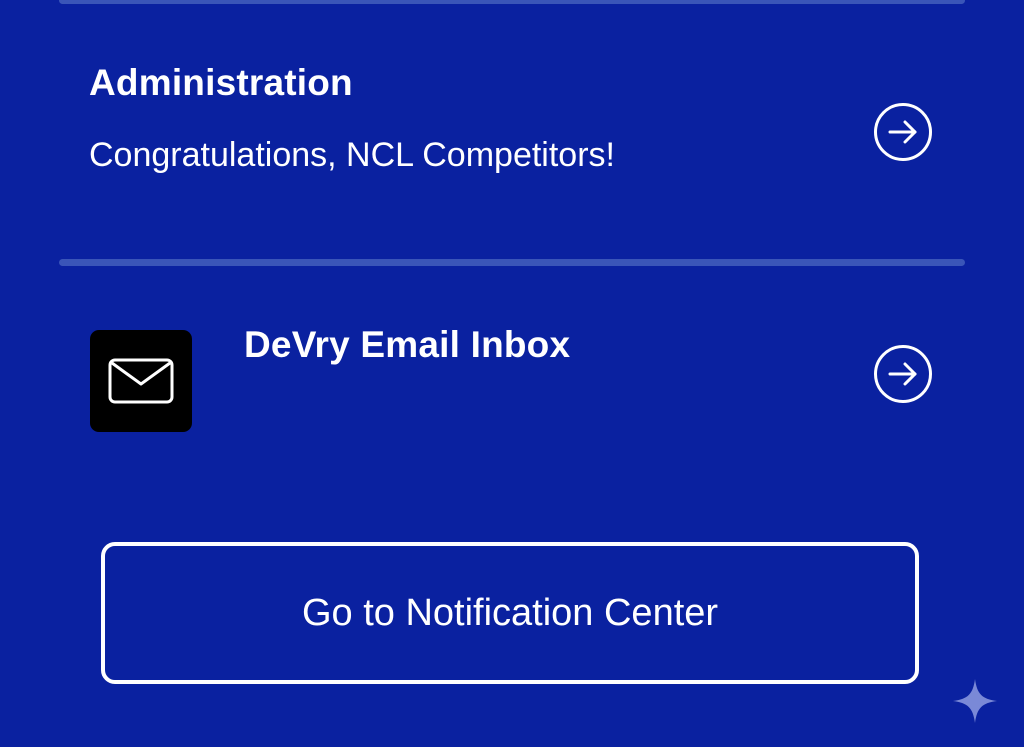 The width and height of the screenshot is (1024, 747). Describe the element at coordinates (352, 155) in the screenshot. I see `notification-body: Congratulations, NCL Competitors!` at that location.